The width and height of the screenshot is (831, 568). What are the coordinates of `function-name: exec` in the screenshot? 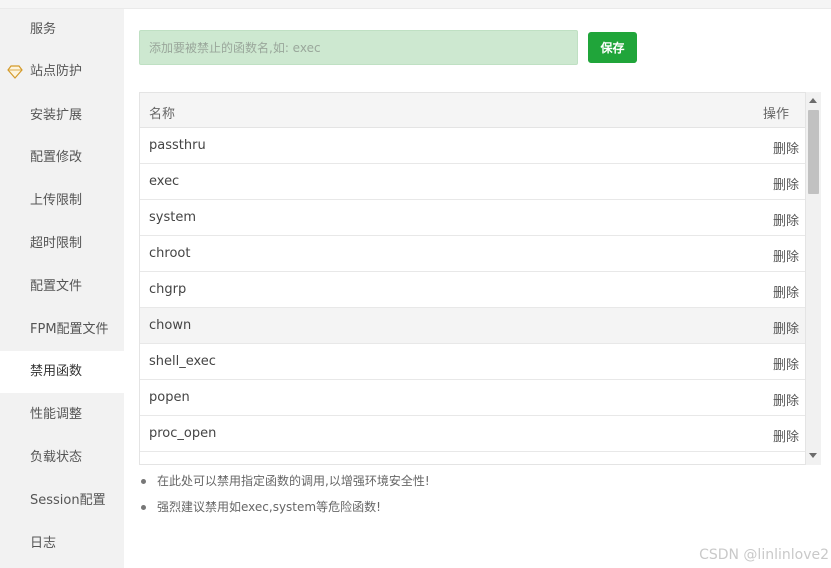 It's located at (164, 181).